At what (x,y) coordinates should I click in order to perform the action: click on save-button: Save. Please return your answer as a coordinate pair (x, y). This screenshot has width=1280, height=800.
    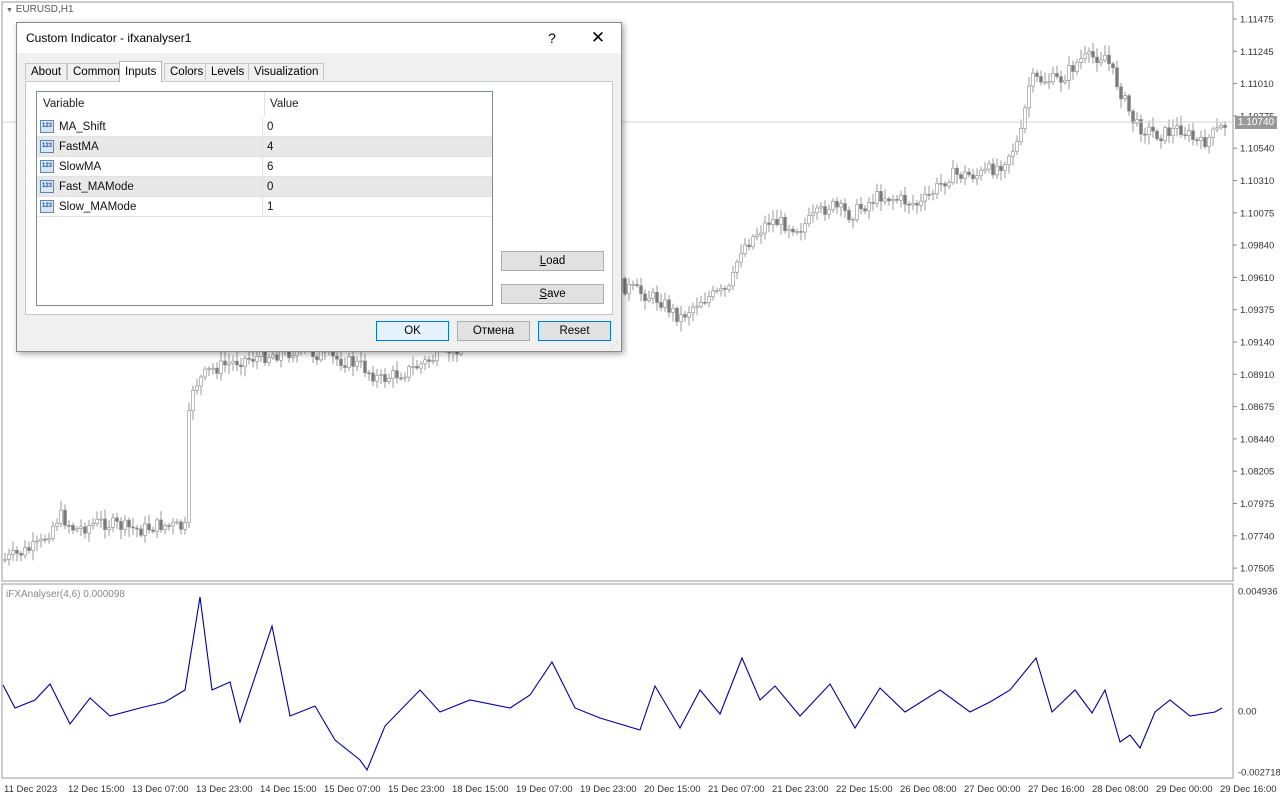
    Looking at the image, I should click on (552, 294).